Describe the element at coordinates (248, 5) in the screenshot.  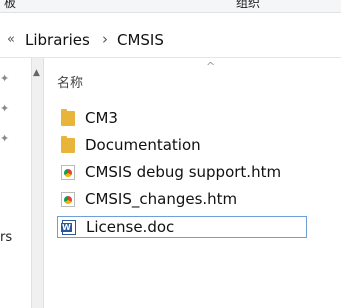
I see `ribbon-fragment-organize: 组织` at that location.